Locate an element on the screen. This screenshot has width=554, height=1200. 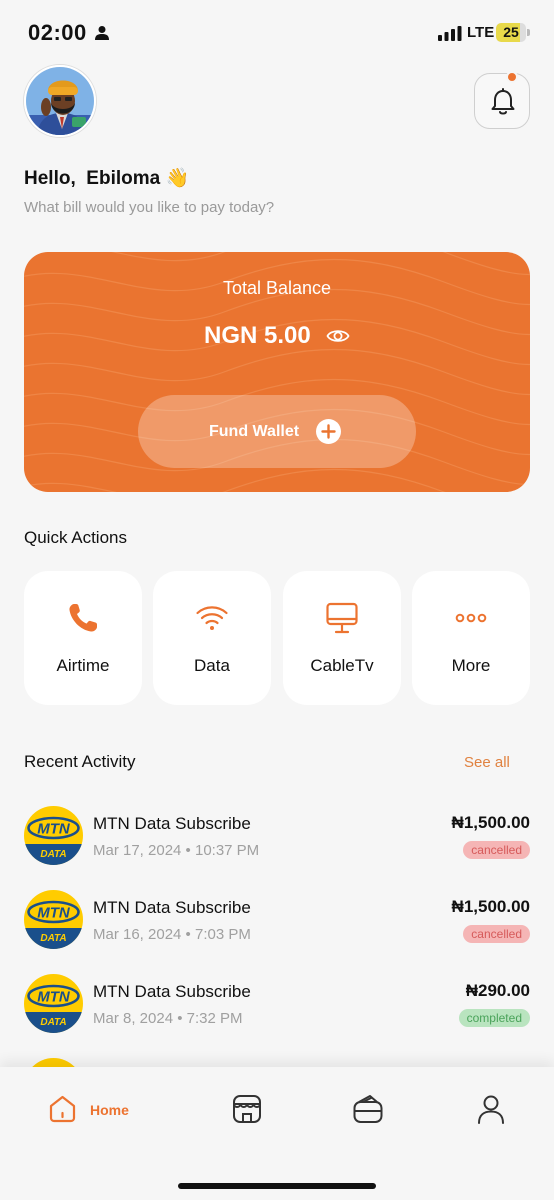
quick-action-cabletv: CableTv is located at coordinates (342, 638).